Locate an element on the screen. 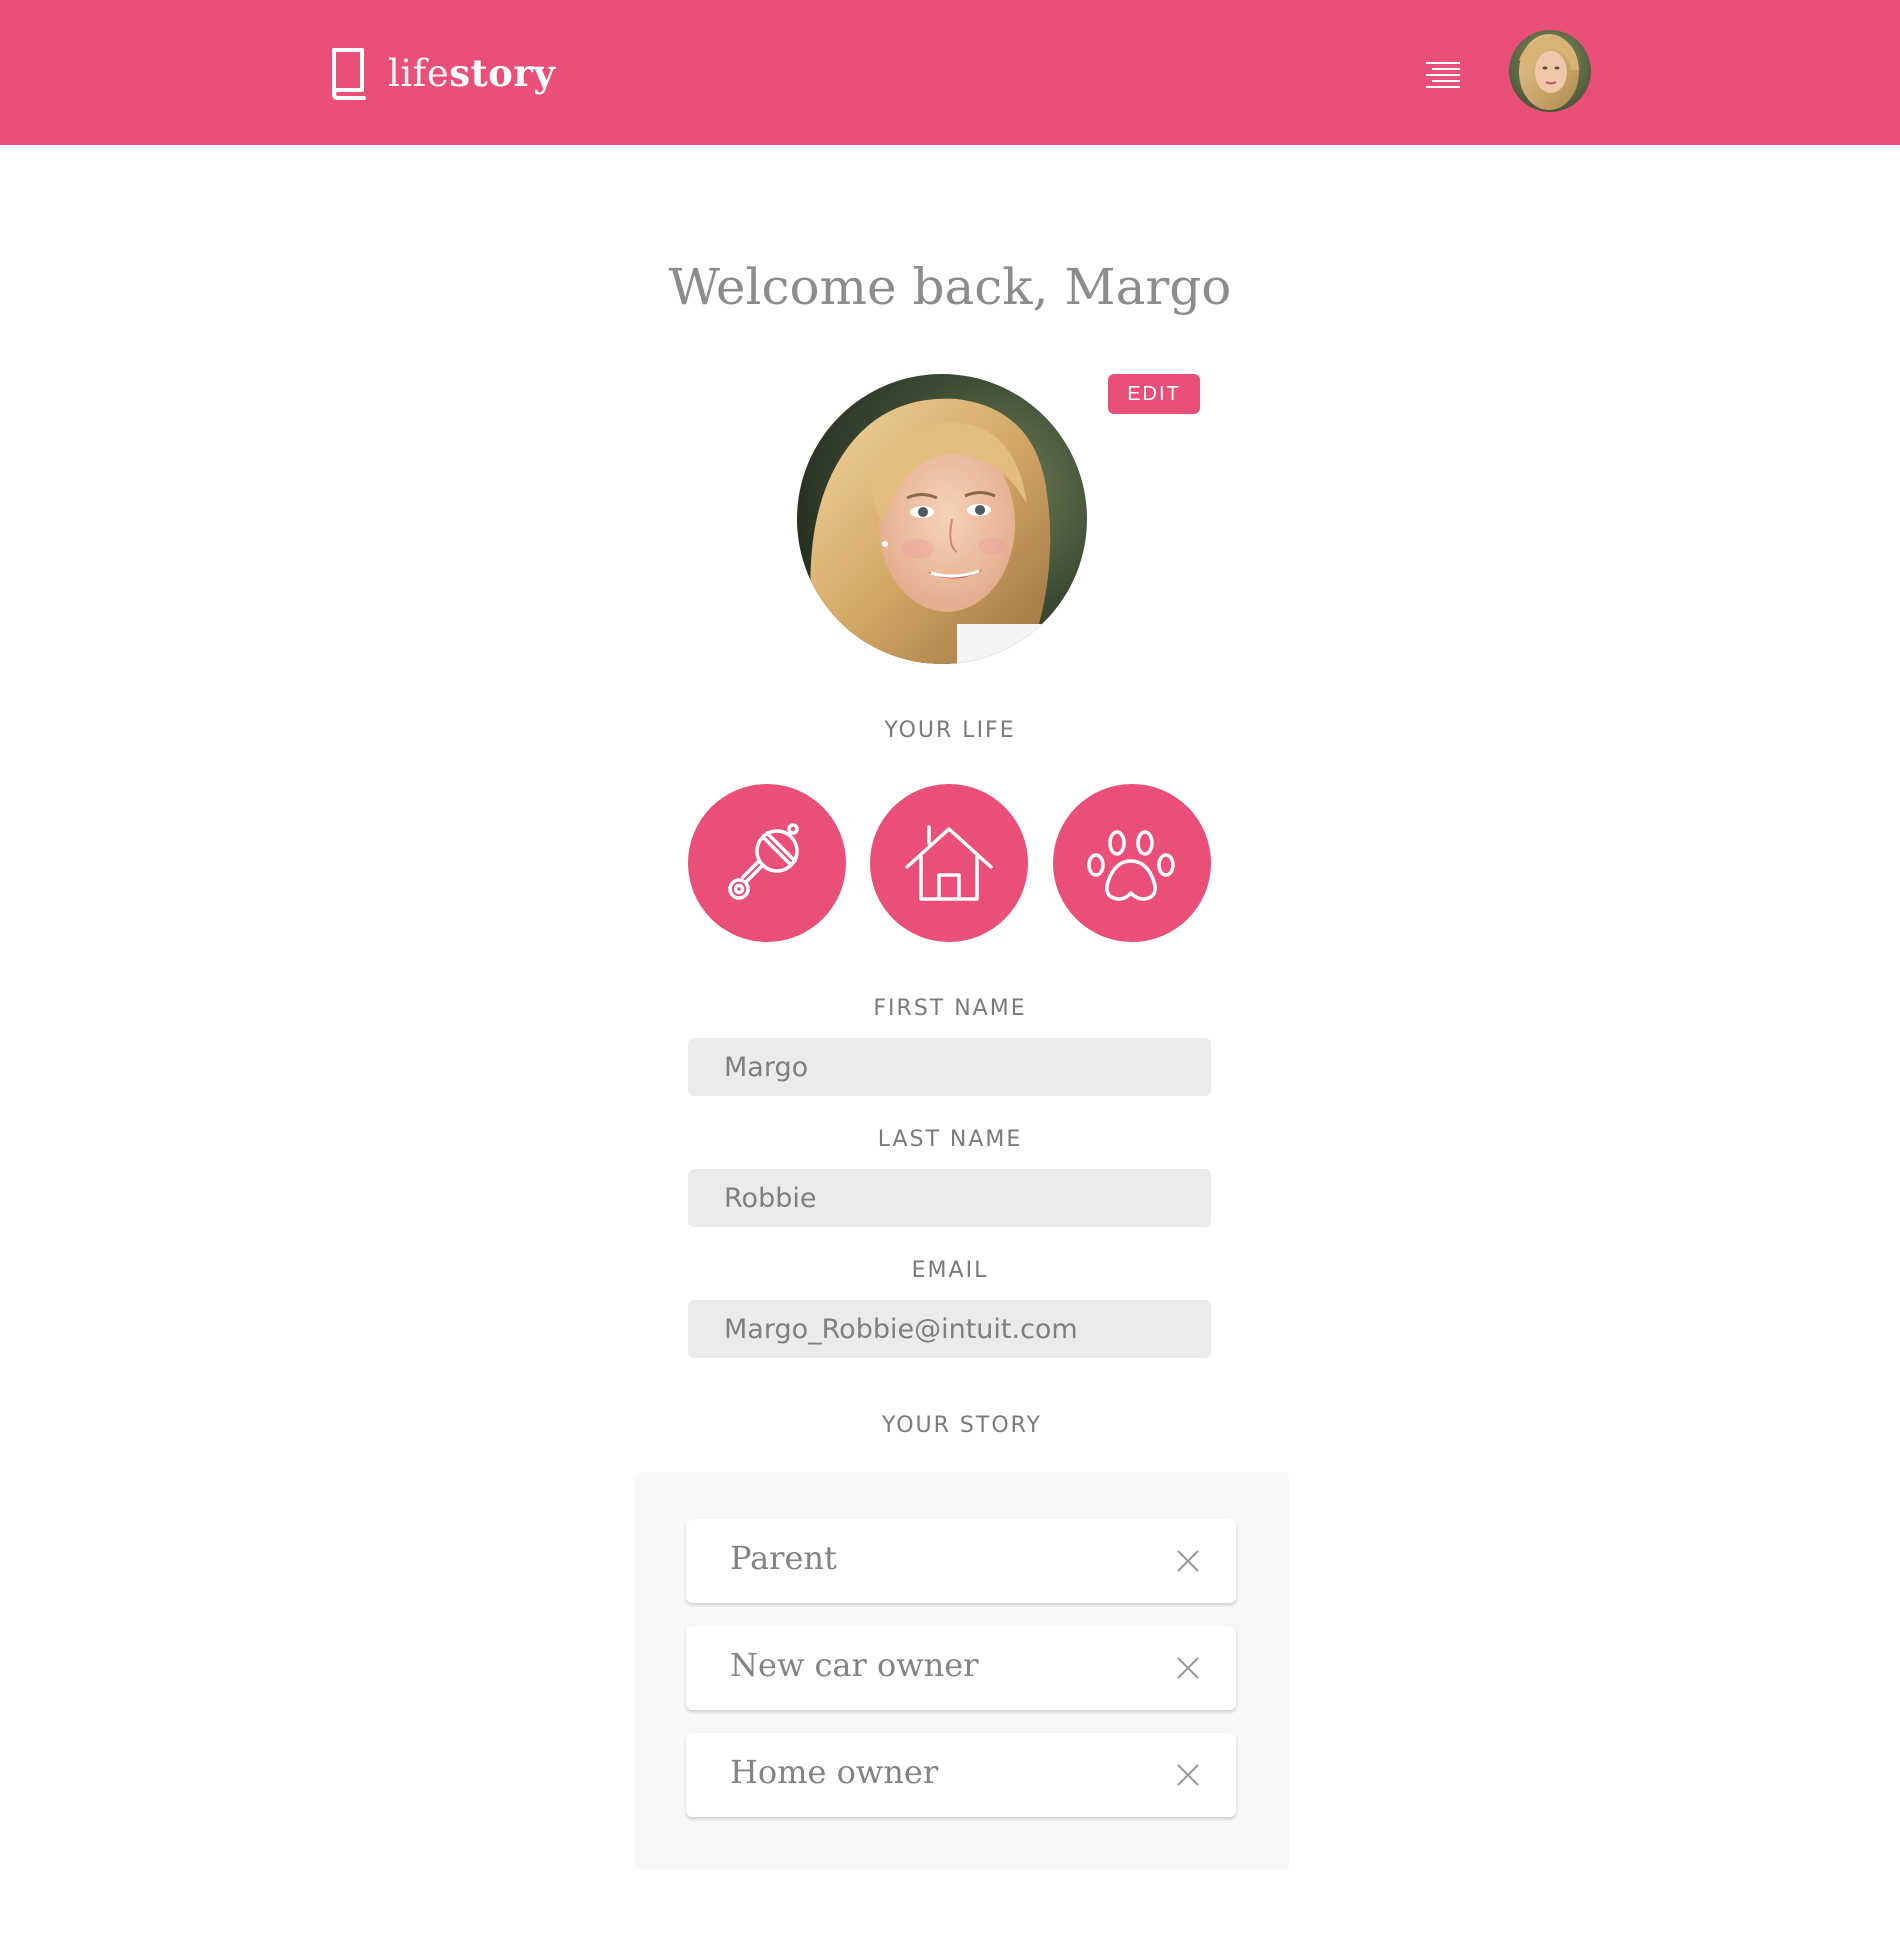  story-item-label: Home owner is located at coordinates (834, 1772).